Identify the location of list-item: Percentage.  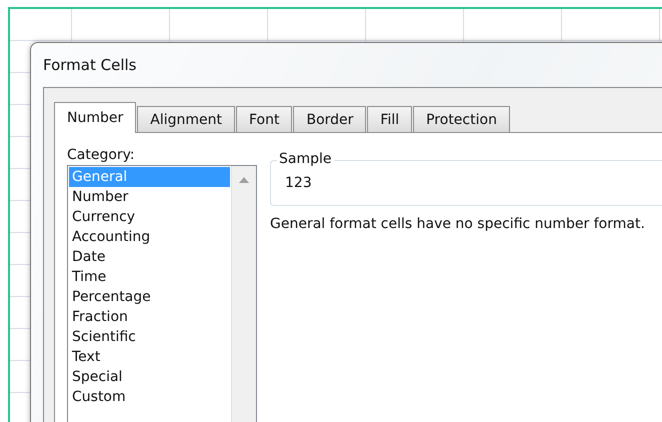
(149, 297).